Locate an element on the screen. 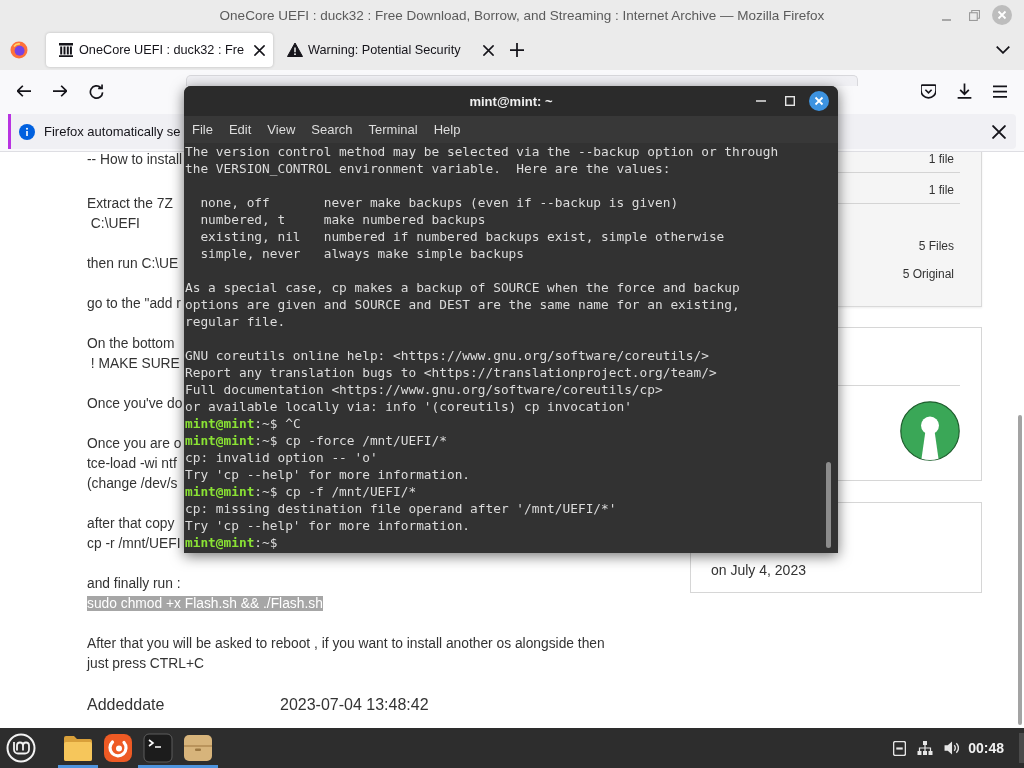 This screenshot has width=1024, height=768. chevron-down-icon is located at coordinates (1003, 50).